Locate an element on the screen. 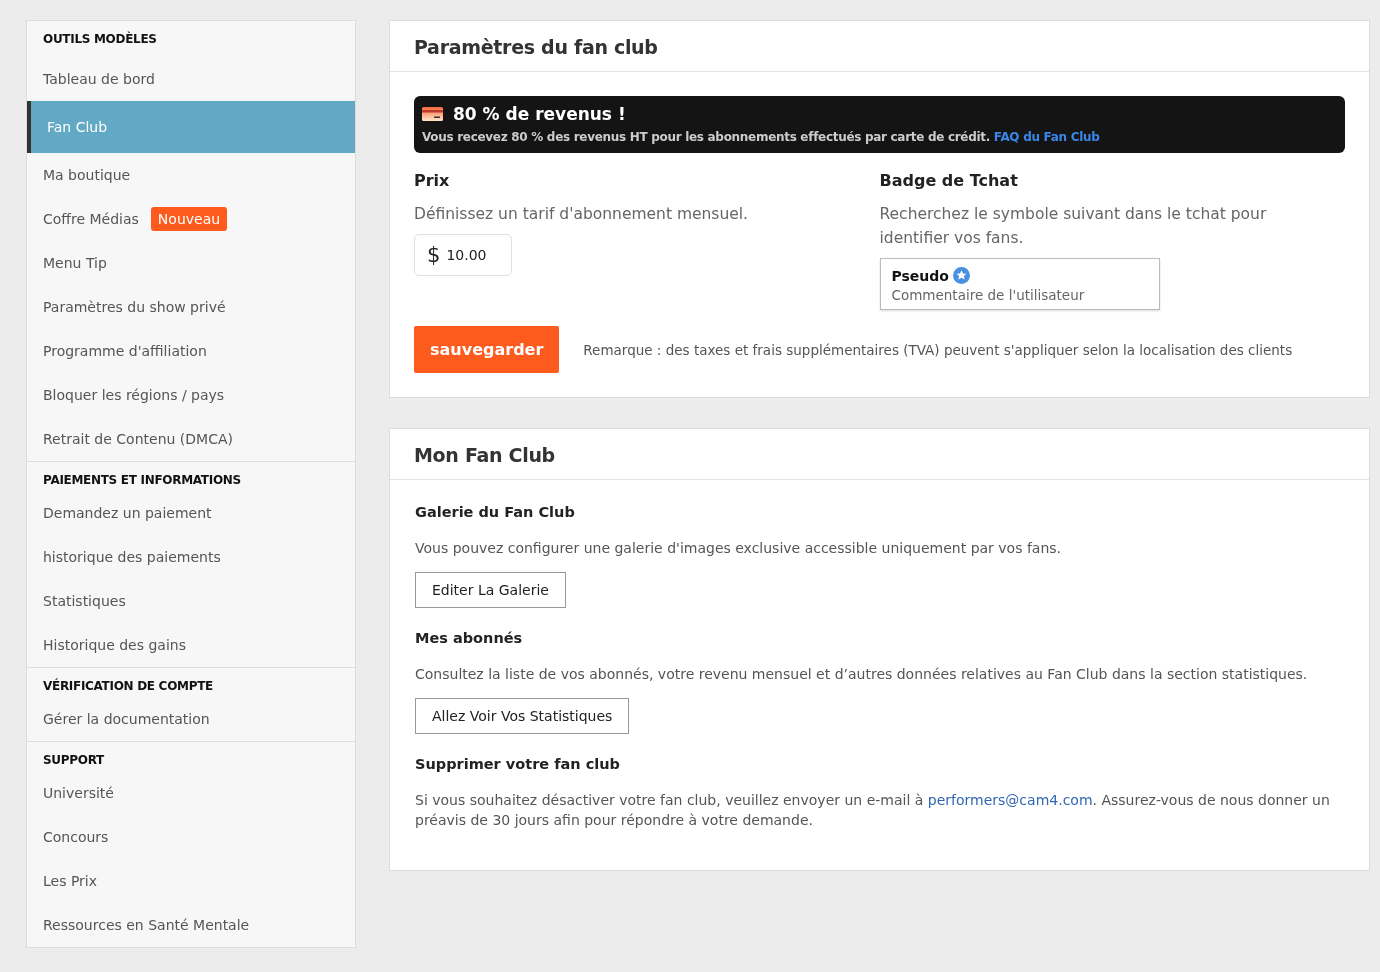 Image resolution: width=1380 pixels, height=972 pixels. panel-title: Paramètres du fan club is located at coordinates (879, 46).